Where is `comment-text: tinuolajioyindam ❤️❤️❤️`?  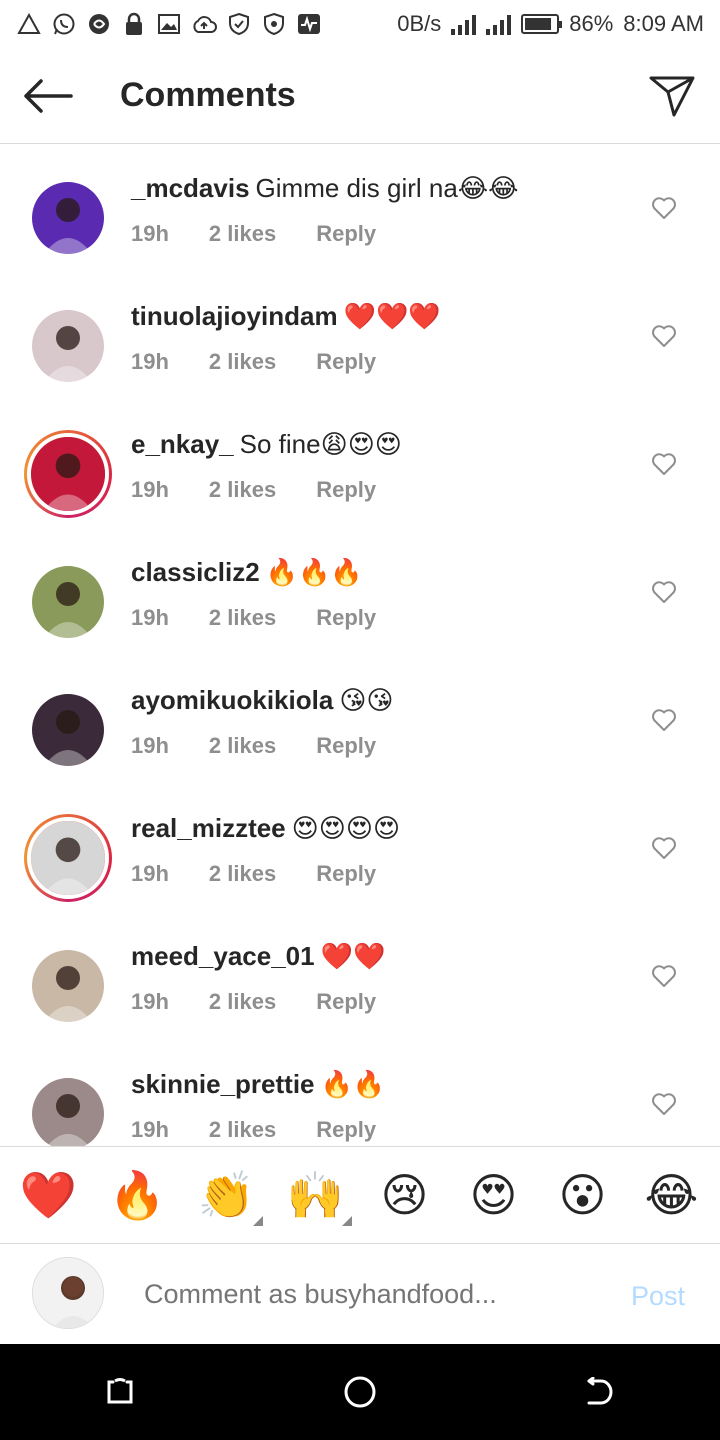
comment-text: tinuolajioyindam ❤️❤️❤️ is located at coordinates (286, 316).